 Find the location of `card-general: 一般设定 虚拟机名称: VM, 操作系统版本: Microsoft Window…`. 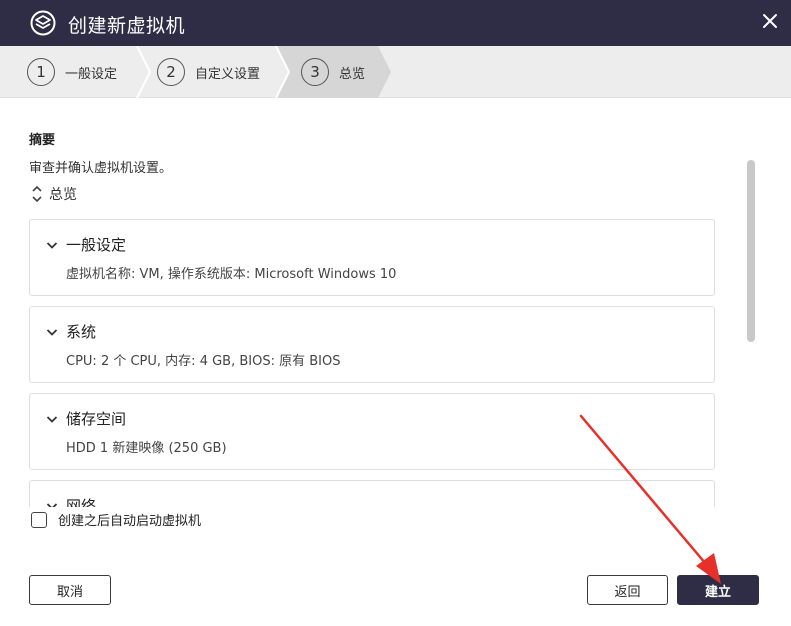

card-general: 一般设定 虚拟机名称: VM, 操作系统版本: Microsoft Window… is located at coordinates (372, 257).